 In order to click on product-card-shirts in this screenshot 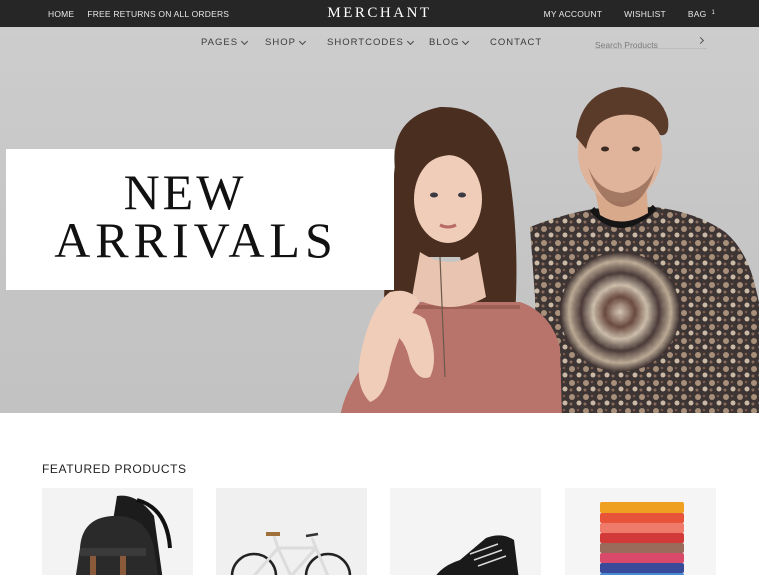, I will do `click(640, 531)`.